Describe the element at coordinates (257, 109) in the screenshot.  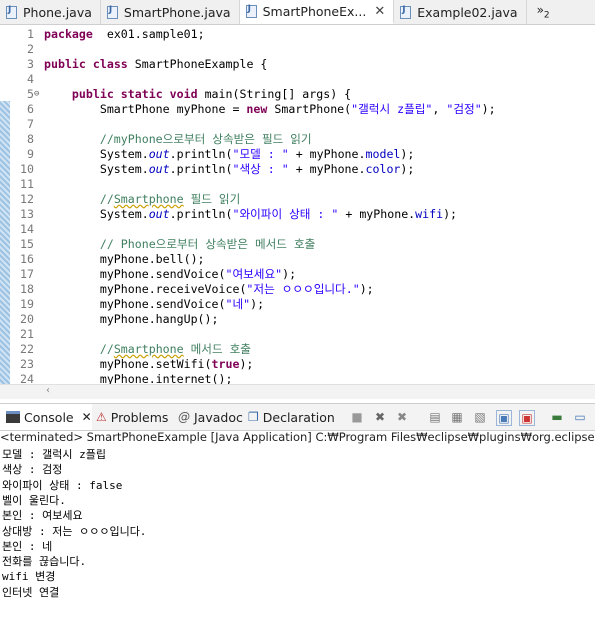
I see `code-token: new` at that location.